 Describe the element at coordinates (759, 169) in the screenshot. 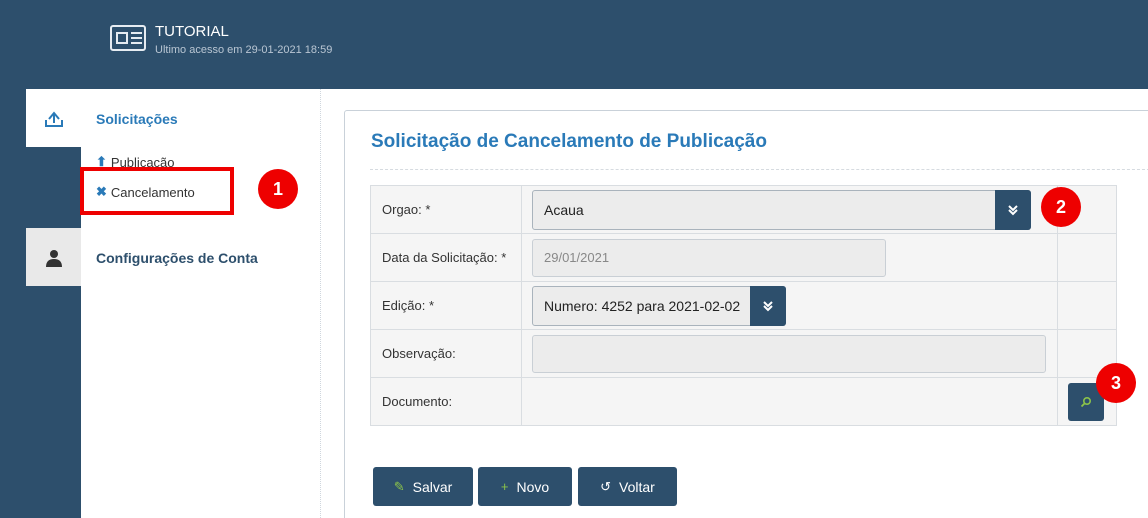

I see `title-divider` at that location.